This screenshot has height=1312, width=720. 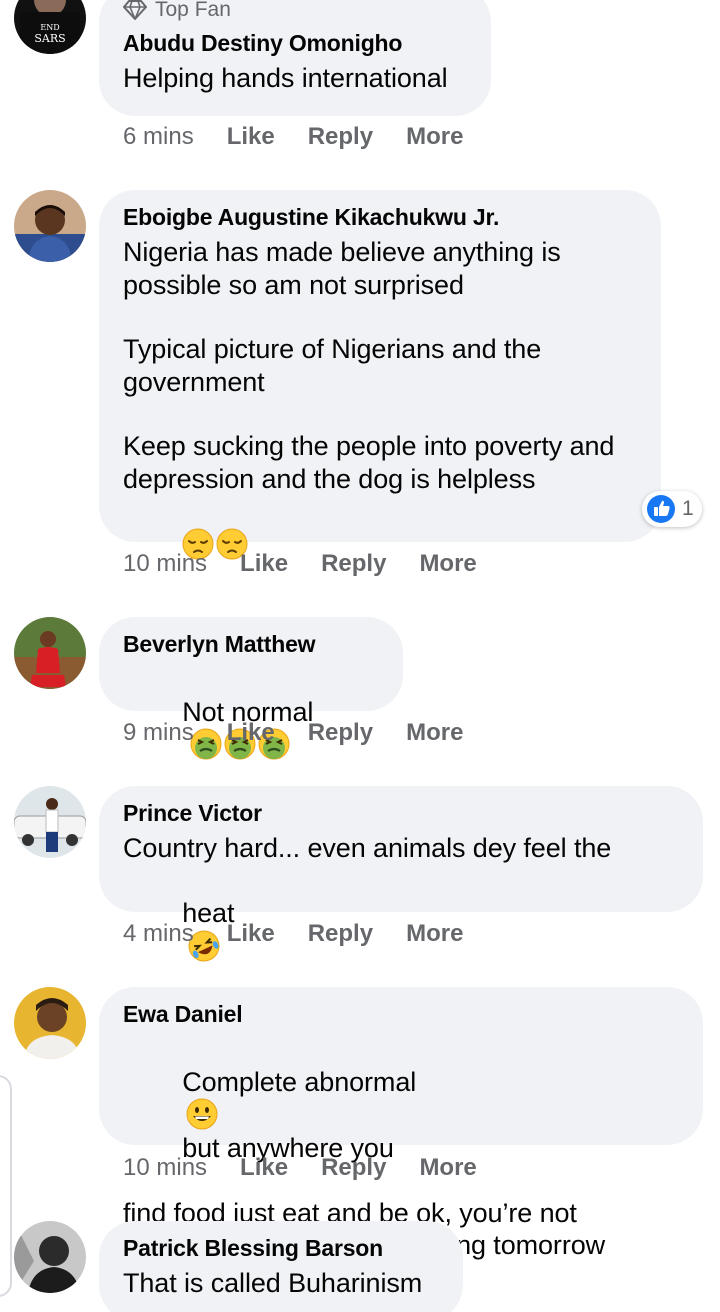 I want to click on comment-text: That is called Buharinism, so click(x=273, y=1283).